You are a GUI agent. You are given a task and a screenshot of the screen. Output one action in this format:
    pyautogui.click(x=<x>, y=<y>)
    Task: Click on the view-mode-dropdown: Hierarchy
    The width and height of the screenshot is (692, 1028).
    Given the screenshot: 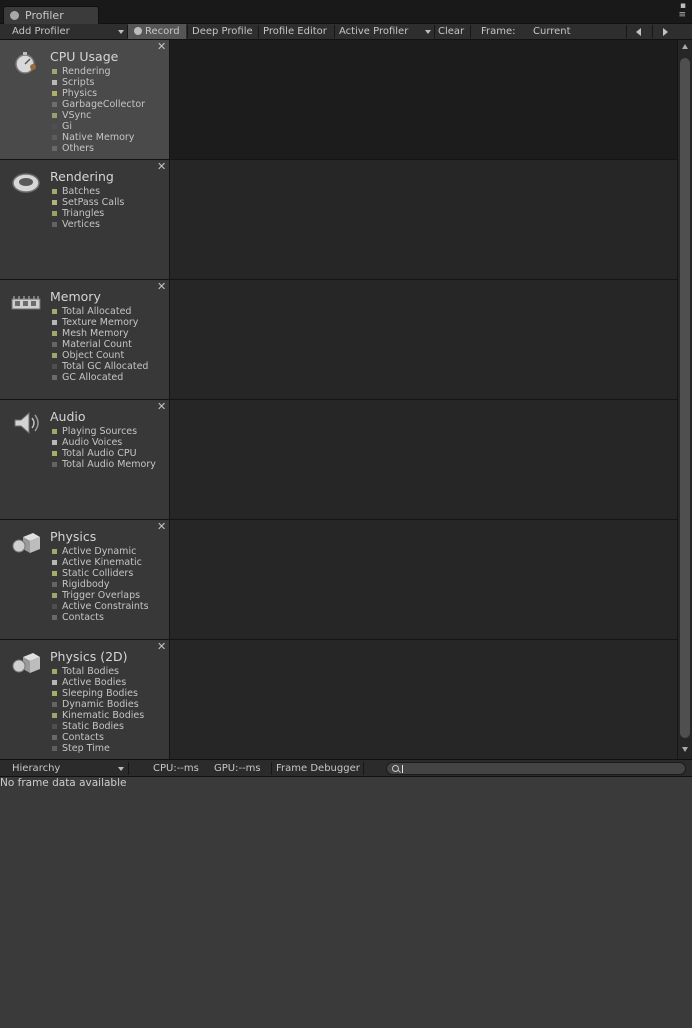 What is the action you would take?
    pyautogui.click(x=36, y=769)
    